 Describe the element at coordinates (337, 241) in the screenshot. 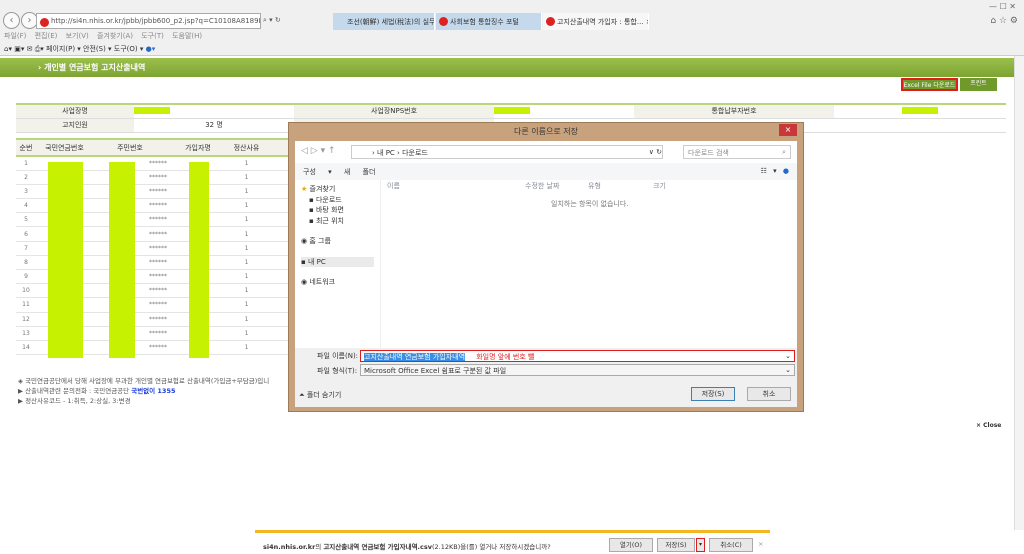

I see `nav-homegroup: ◉ 홈 그룹` at that location.